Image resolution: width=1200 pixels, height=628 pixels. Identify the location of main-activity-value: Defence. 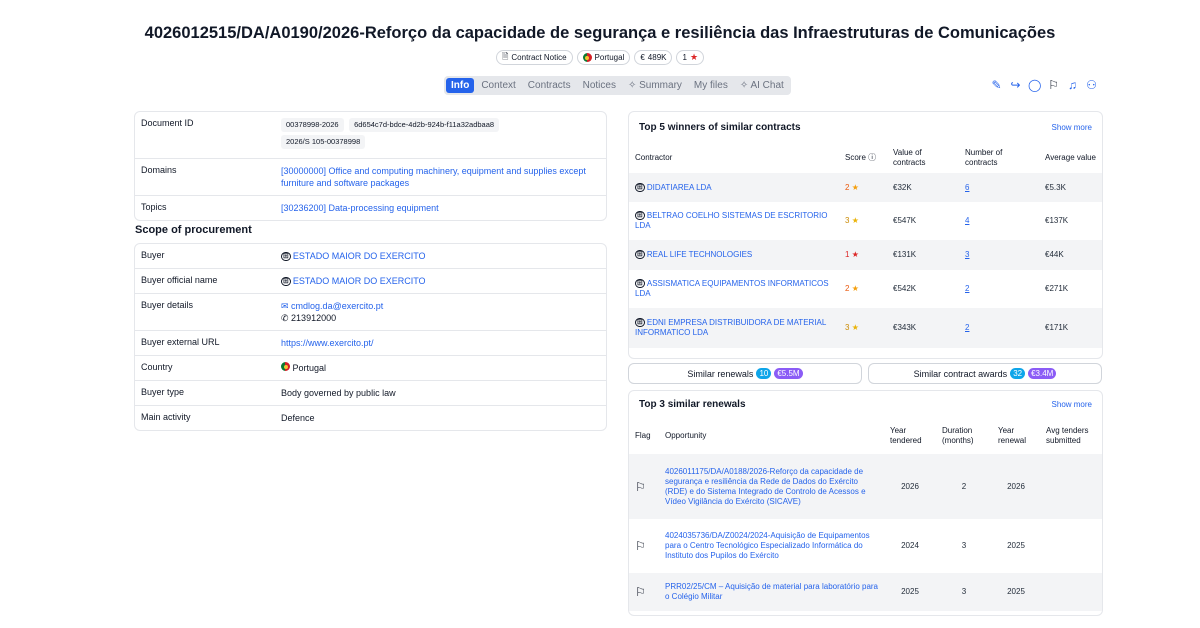
(298, 418).